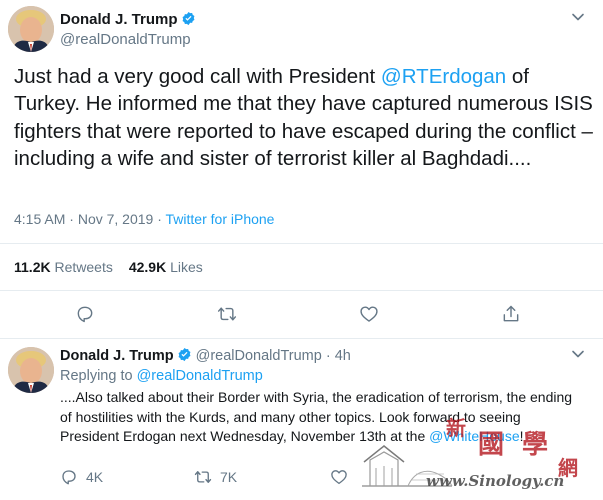  Describe the element at coordinates (521, 436) in the screenshot. I see `reply-text-part: !` at that location.